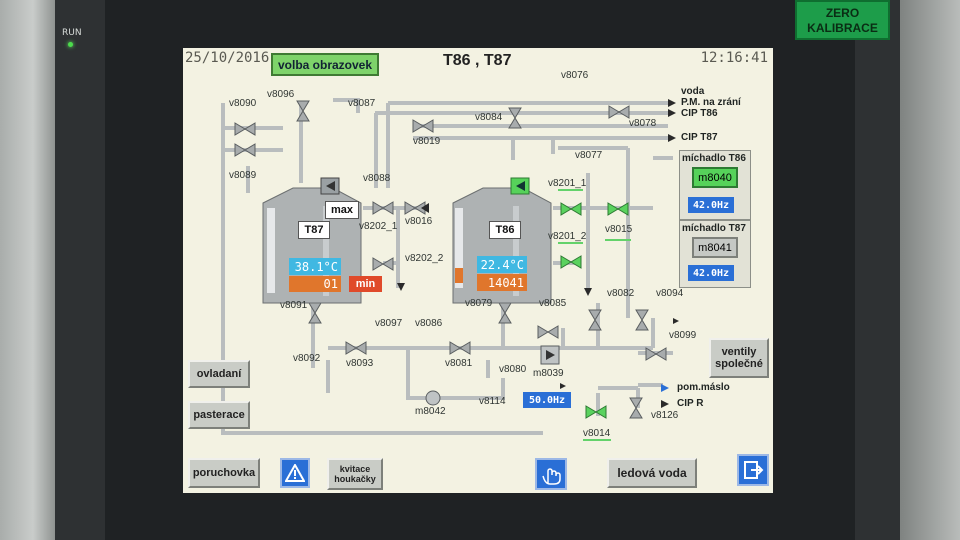  I want to click on run-label: RUN, so click(72, 33).